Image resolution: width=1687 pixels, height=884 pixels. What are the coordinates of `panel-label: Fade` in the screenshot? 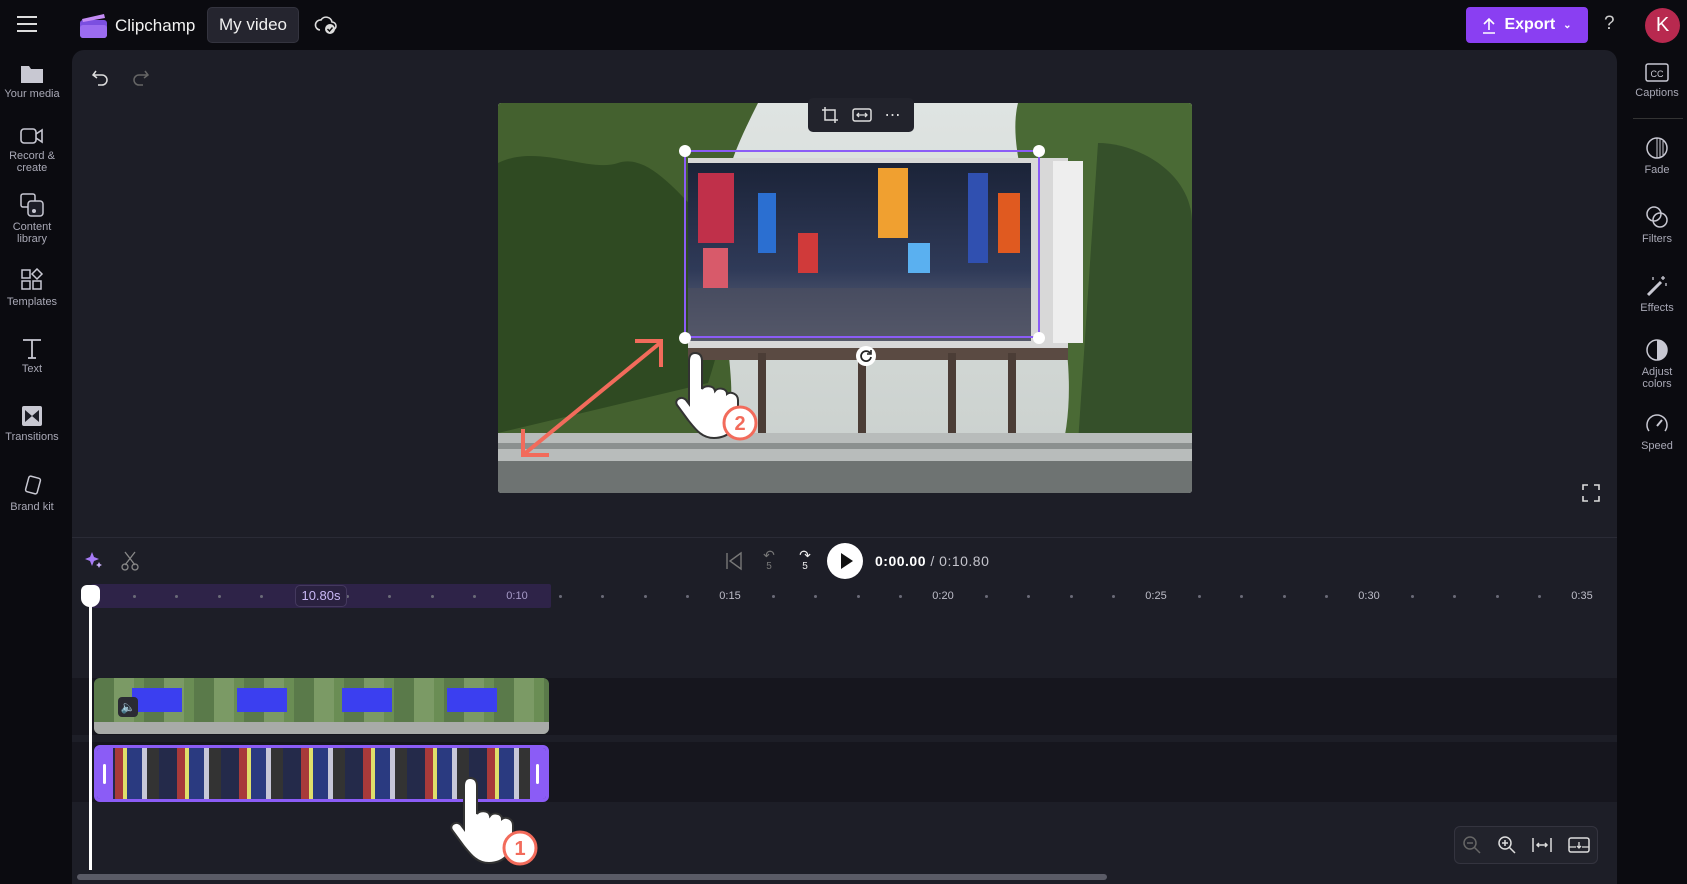 It's located at (1657, 170).